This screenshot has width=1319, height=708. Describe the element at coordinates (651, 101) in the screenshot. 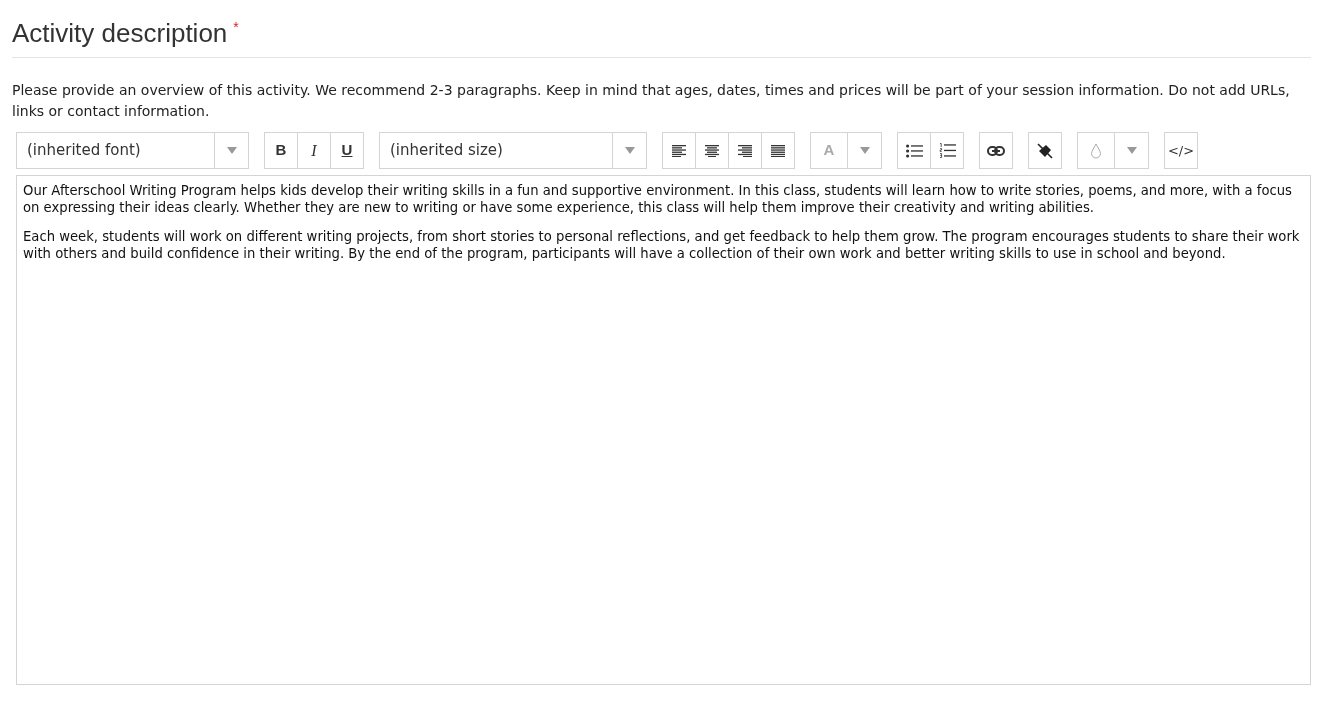

I see `help-text: Please provide an overview of this activity. We recommend 2-3 paragraphs. Keep in mind that ages, dates, times and prices will be part of your session information. Do not add URLs, links or contact information.` at that location.